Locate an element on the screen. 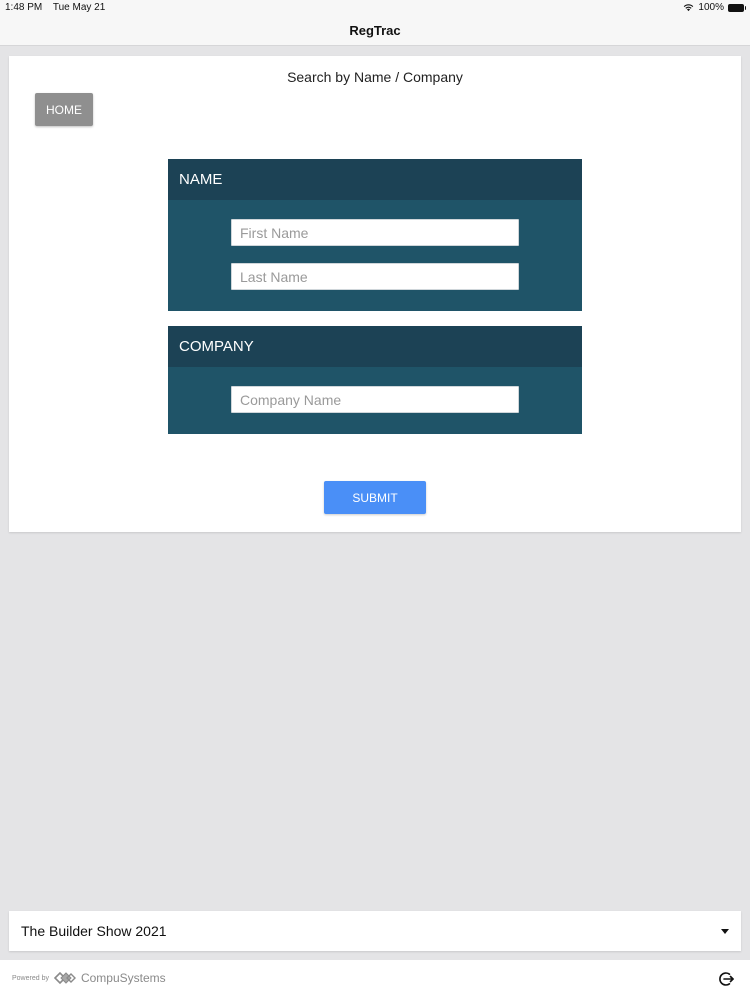  powered-by-label: Powered by is located at coordinates (30, 978).